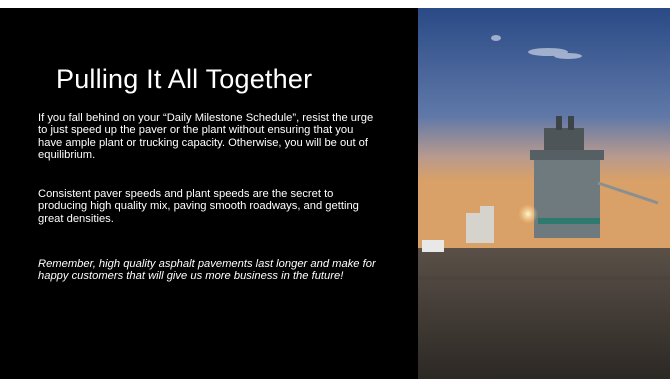 This screenshot has height=379, width=670. Describe the element at coordinates (184, 79) in the screenshot. I see `slide-title: Pulling It All Together` at that location.